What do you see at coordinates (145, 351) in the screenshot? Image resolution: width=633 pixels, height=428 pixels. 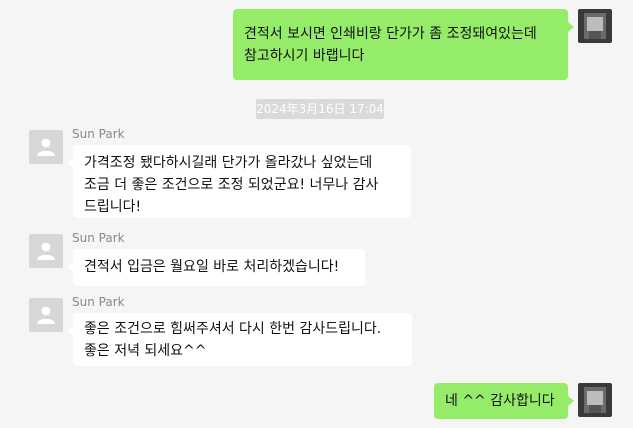 I see `message-text: 좋은 저녁 되세요^^` at bounding box center [145, 351].